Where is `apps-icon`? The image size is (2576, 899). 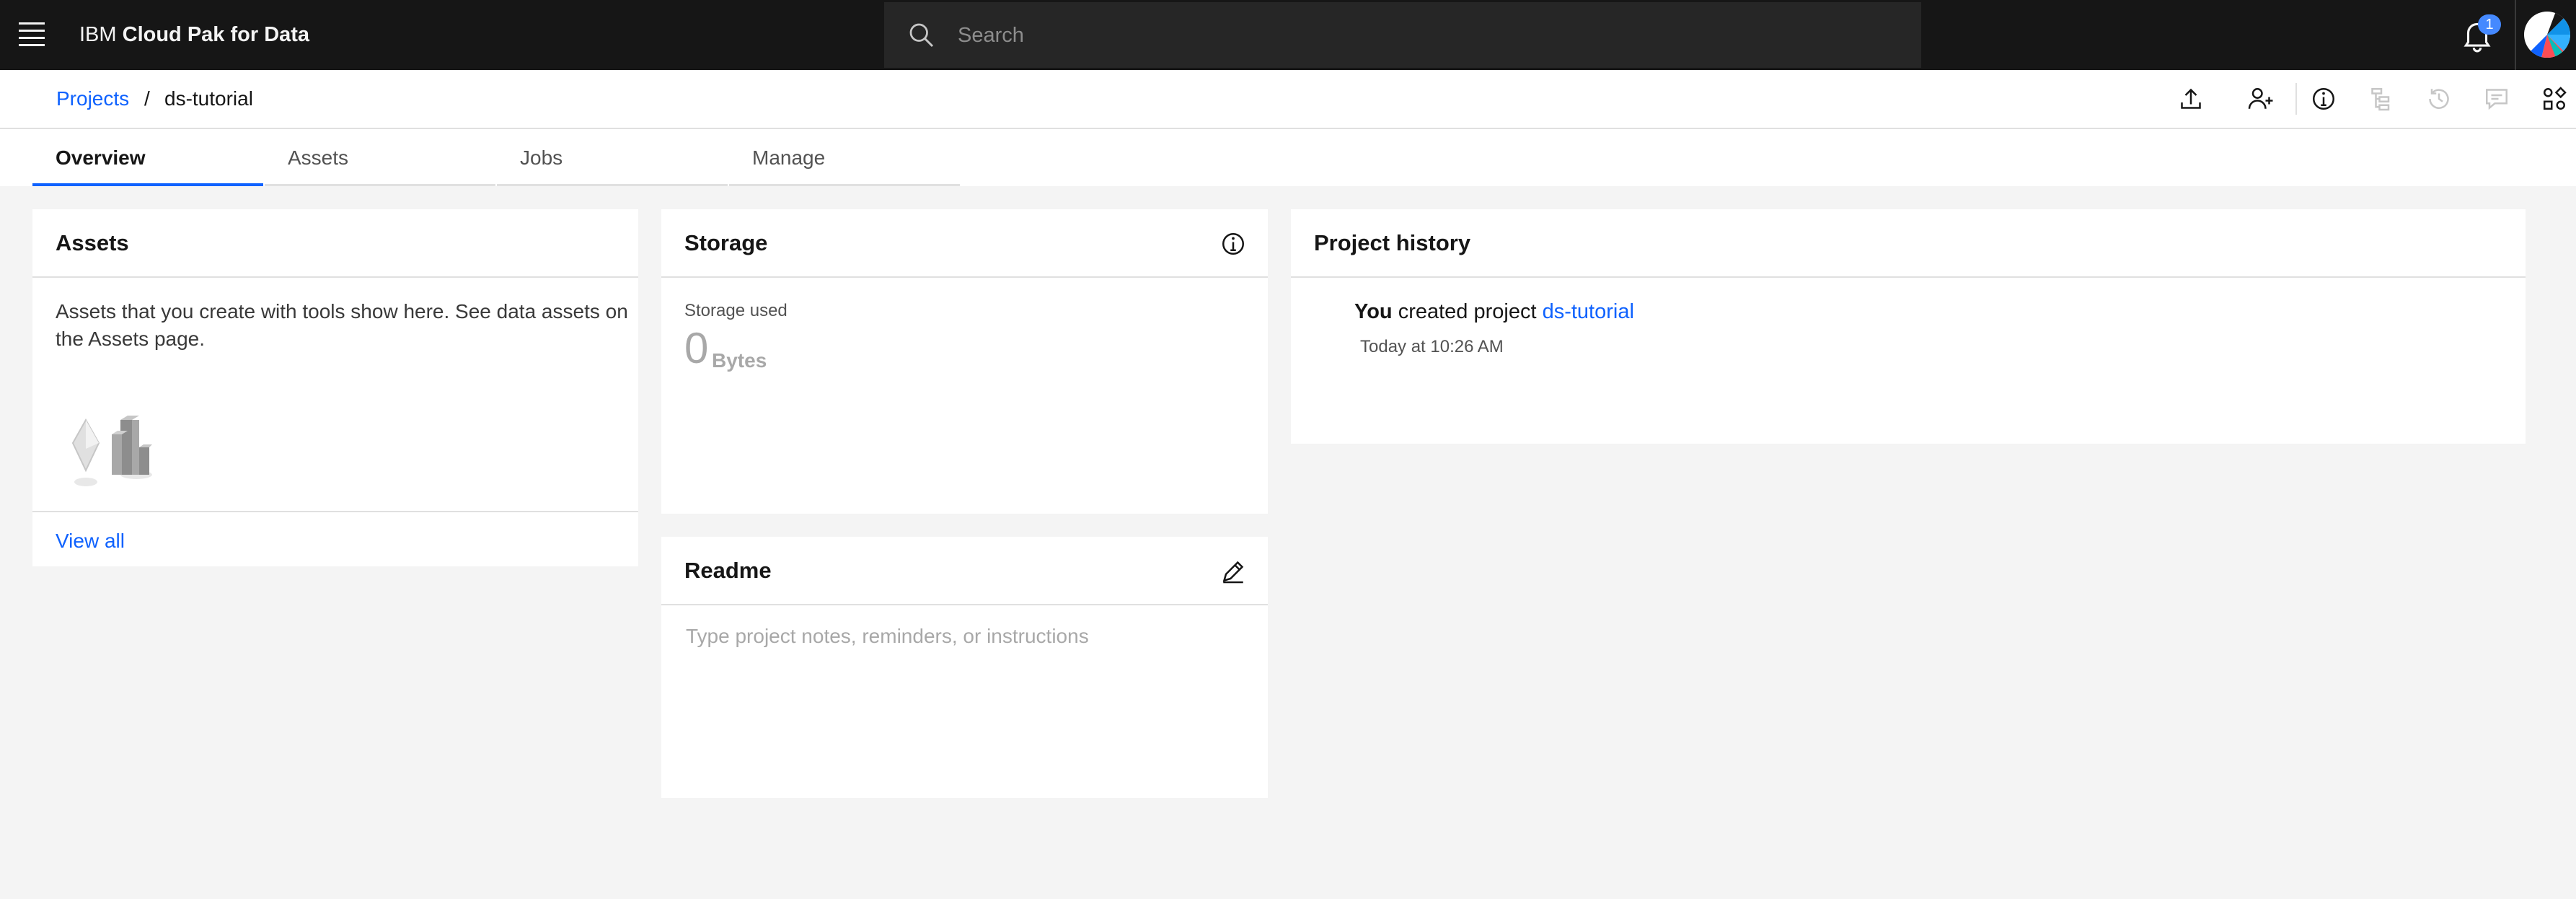 apps-icon is located at coordinates (2554, 98).